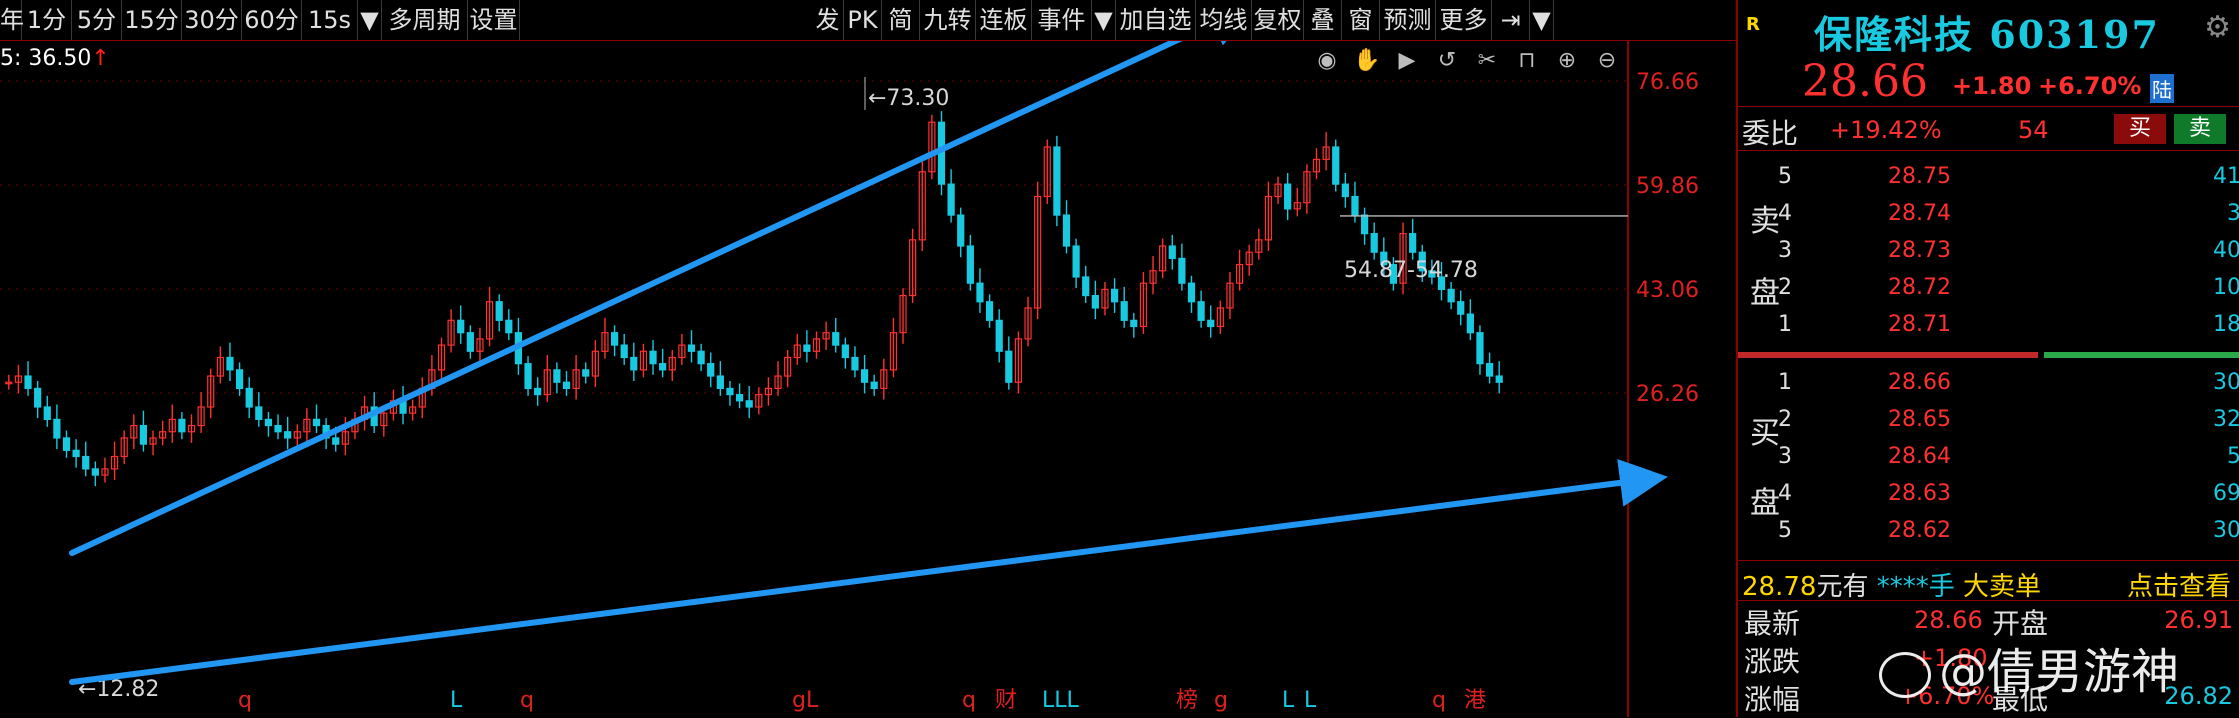  What do you see at coordinates (2226, 324) in the screenshot?
I see `ask-volume: 18` at bounding box center [2226, 324].